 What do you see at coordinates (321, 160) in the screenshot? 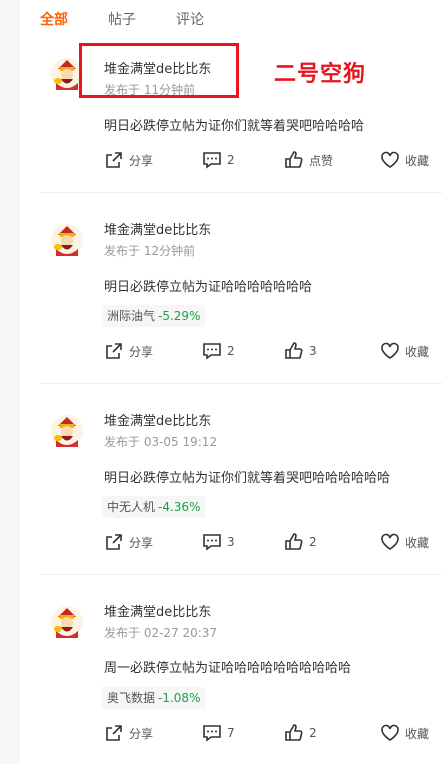
I see `like-label: 点赞` at bounding box center [321, 160].